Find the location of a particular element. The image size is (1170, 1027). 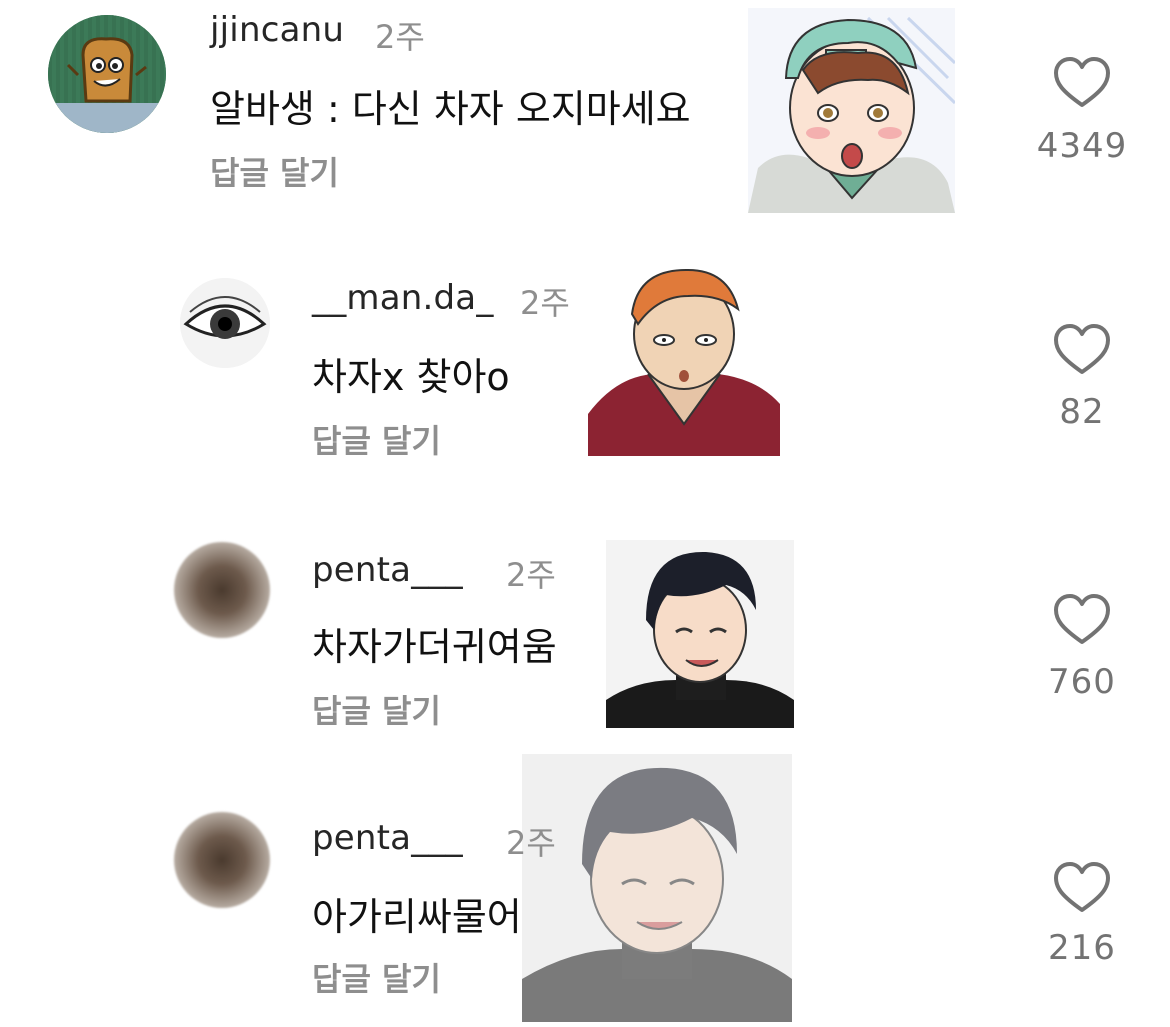

like-count: 760 is located at coordinates (1082, 682).